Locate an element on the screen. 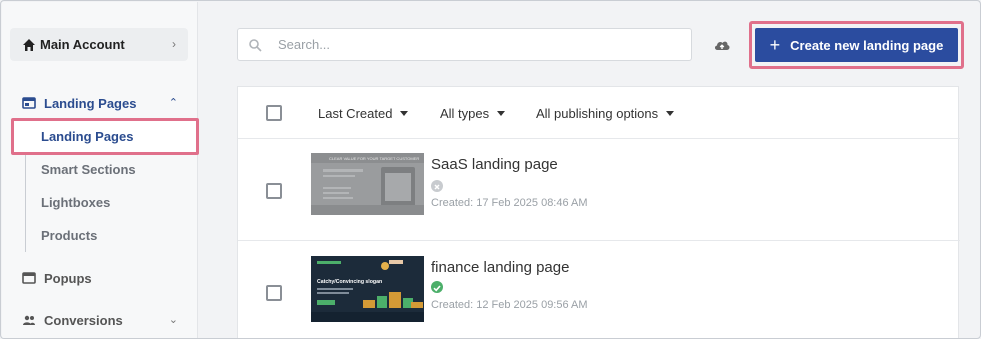 Image resolution: width=981 pixels, height=339 pixels. create-landing-page-button: + Create new landing page is located at coordinates (856, 45).